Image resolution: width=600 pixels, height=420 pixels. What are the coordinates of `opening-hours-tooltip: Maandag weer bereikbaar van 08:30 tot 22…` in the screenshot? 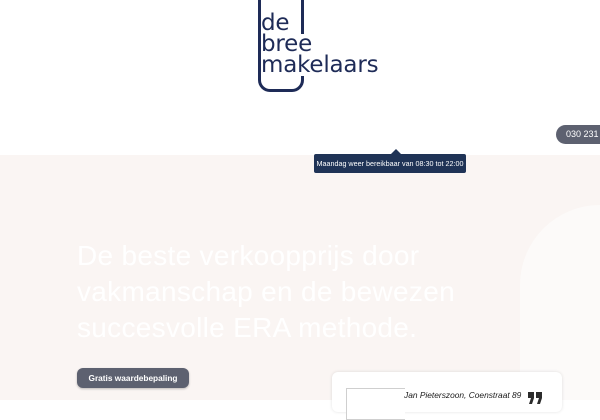 It's located at (390, 161).